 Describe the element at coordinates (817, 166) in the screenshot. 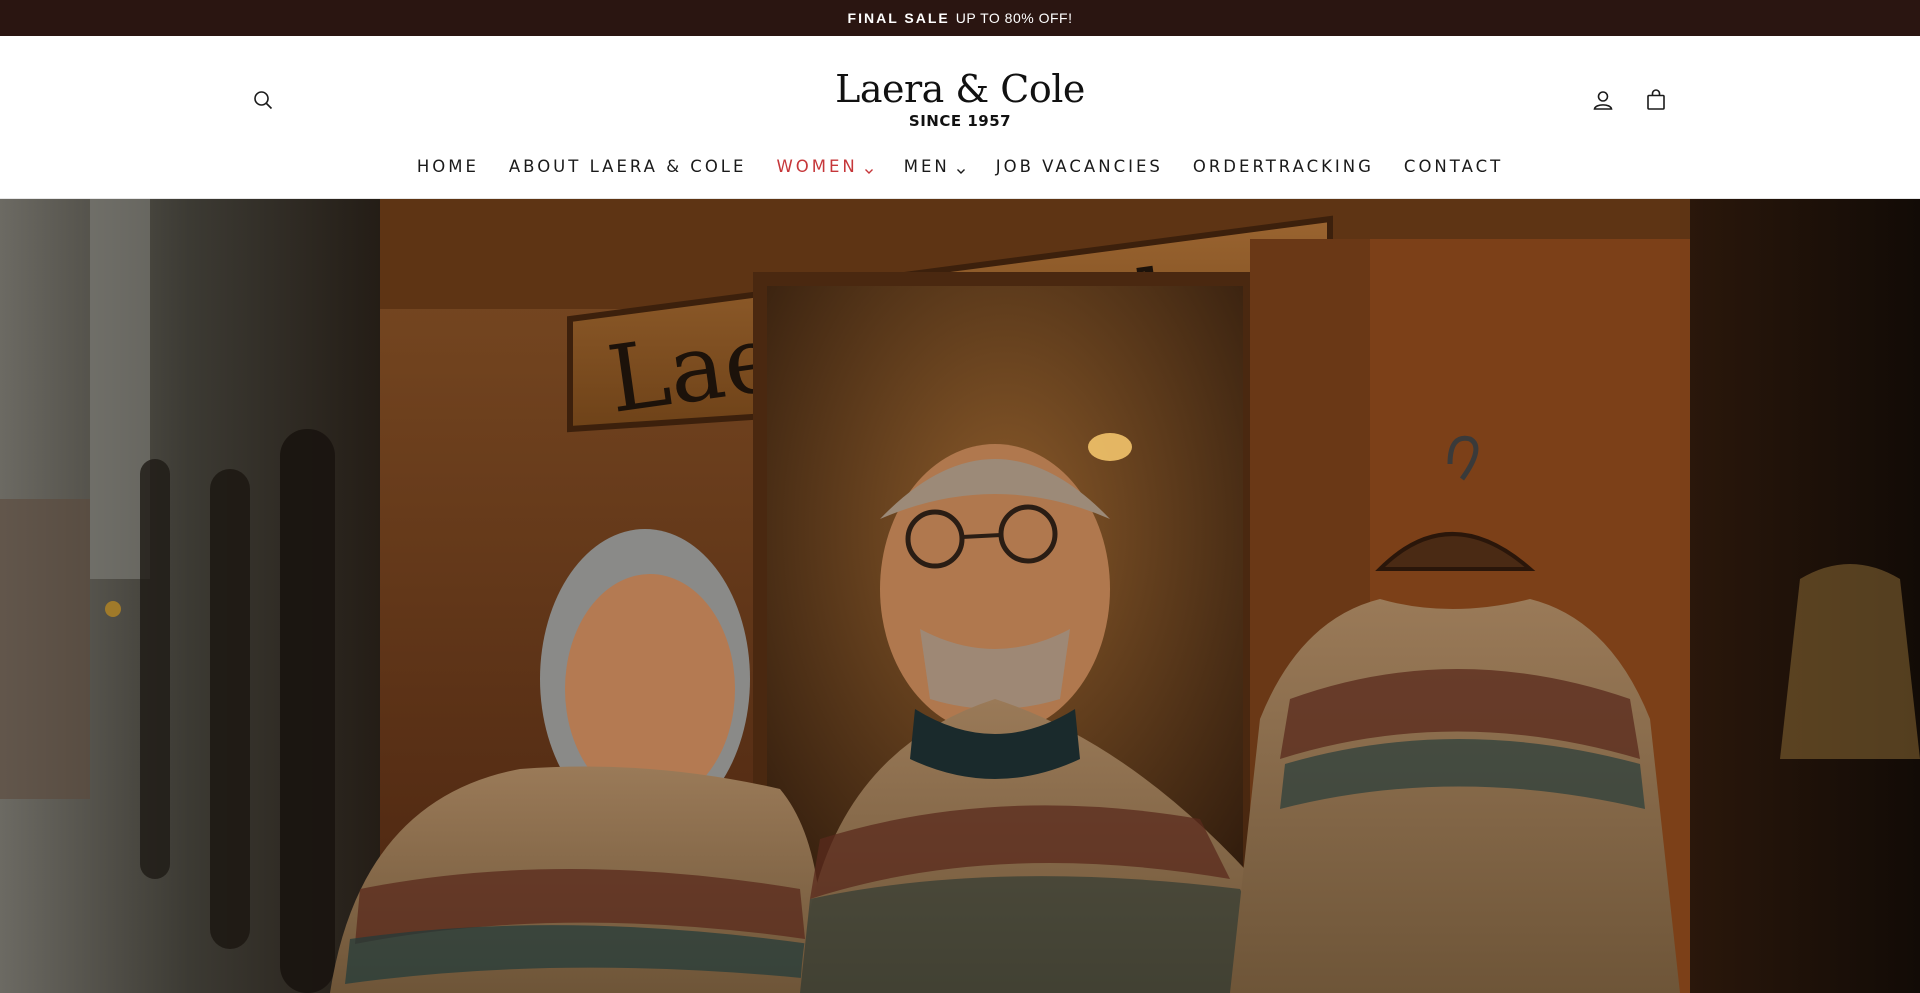

I see `nav-item-label: WOMEN` at that location.